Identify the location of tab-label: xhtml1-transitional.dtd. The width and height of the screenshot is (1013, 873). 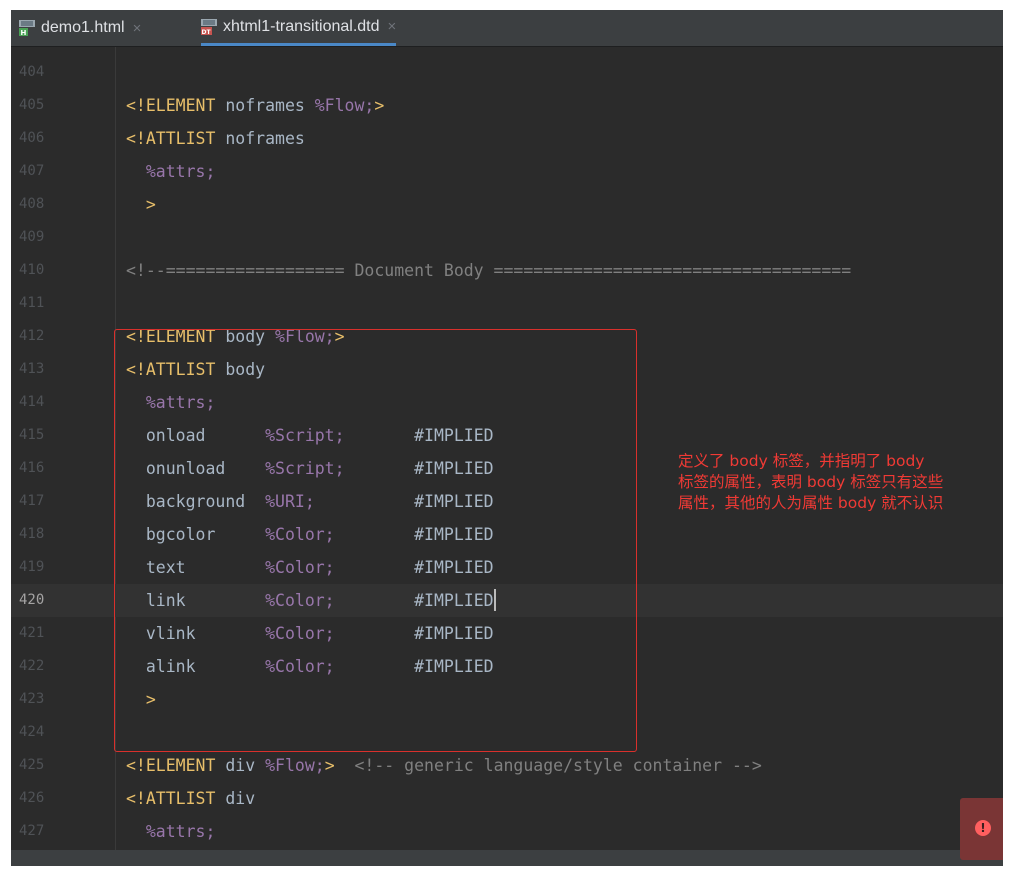
(301, 26).